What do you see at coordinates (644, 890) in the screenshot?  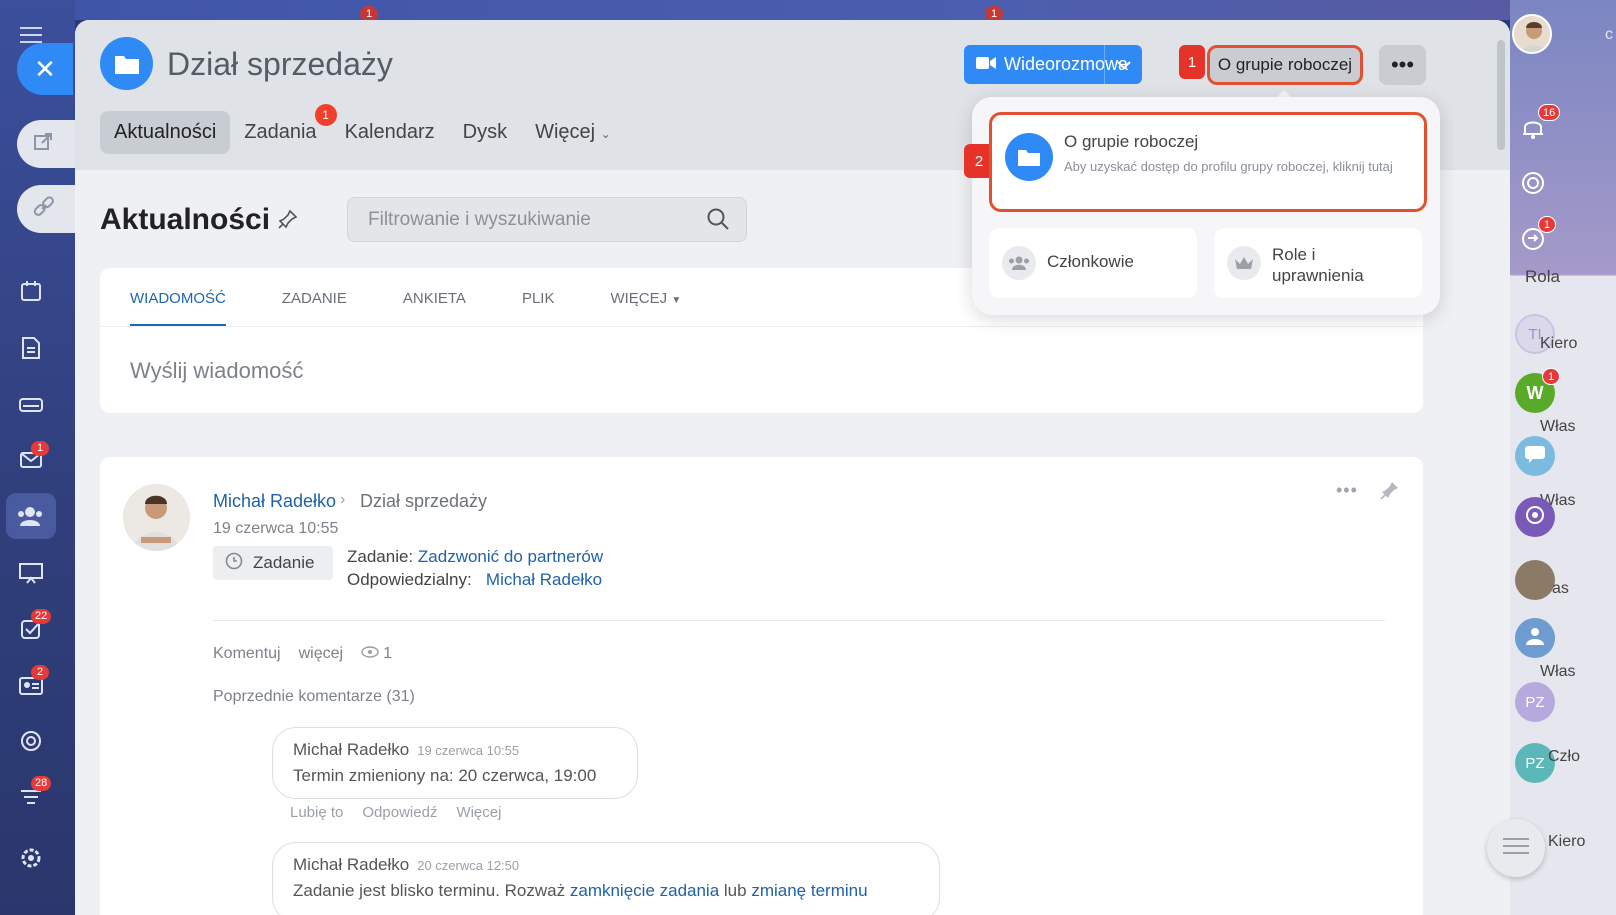 I see `close-task-link: zamknięcie zadania` at bounding box center [644, 890].